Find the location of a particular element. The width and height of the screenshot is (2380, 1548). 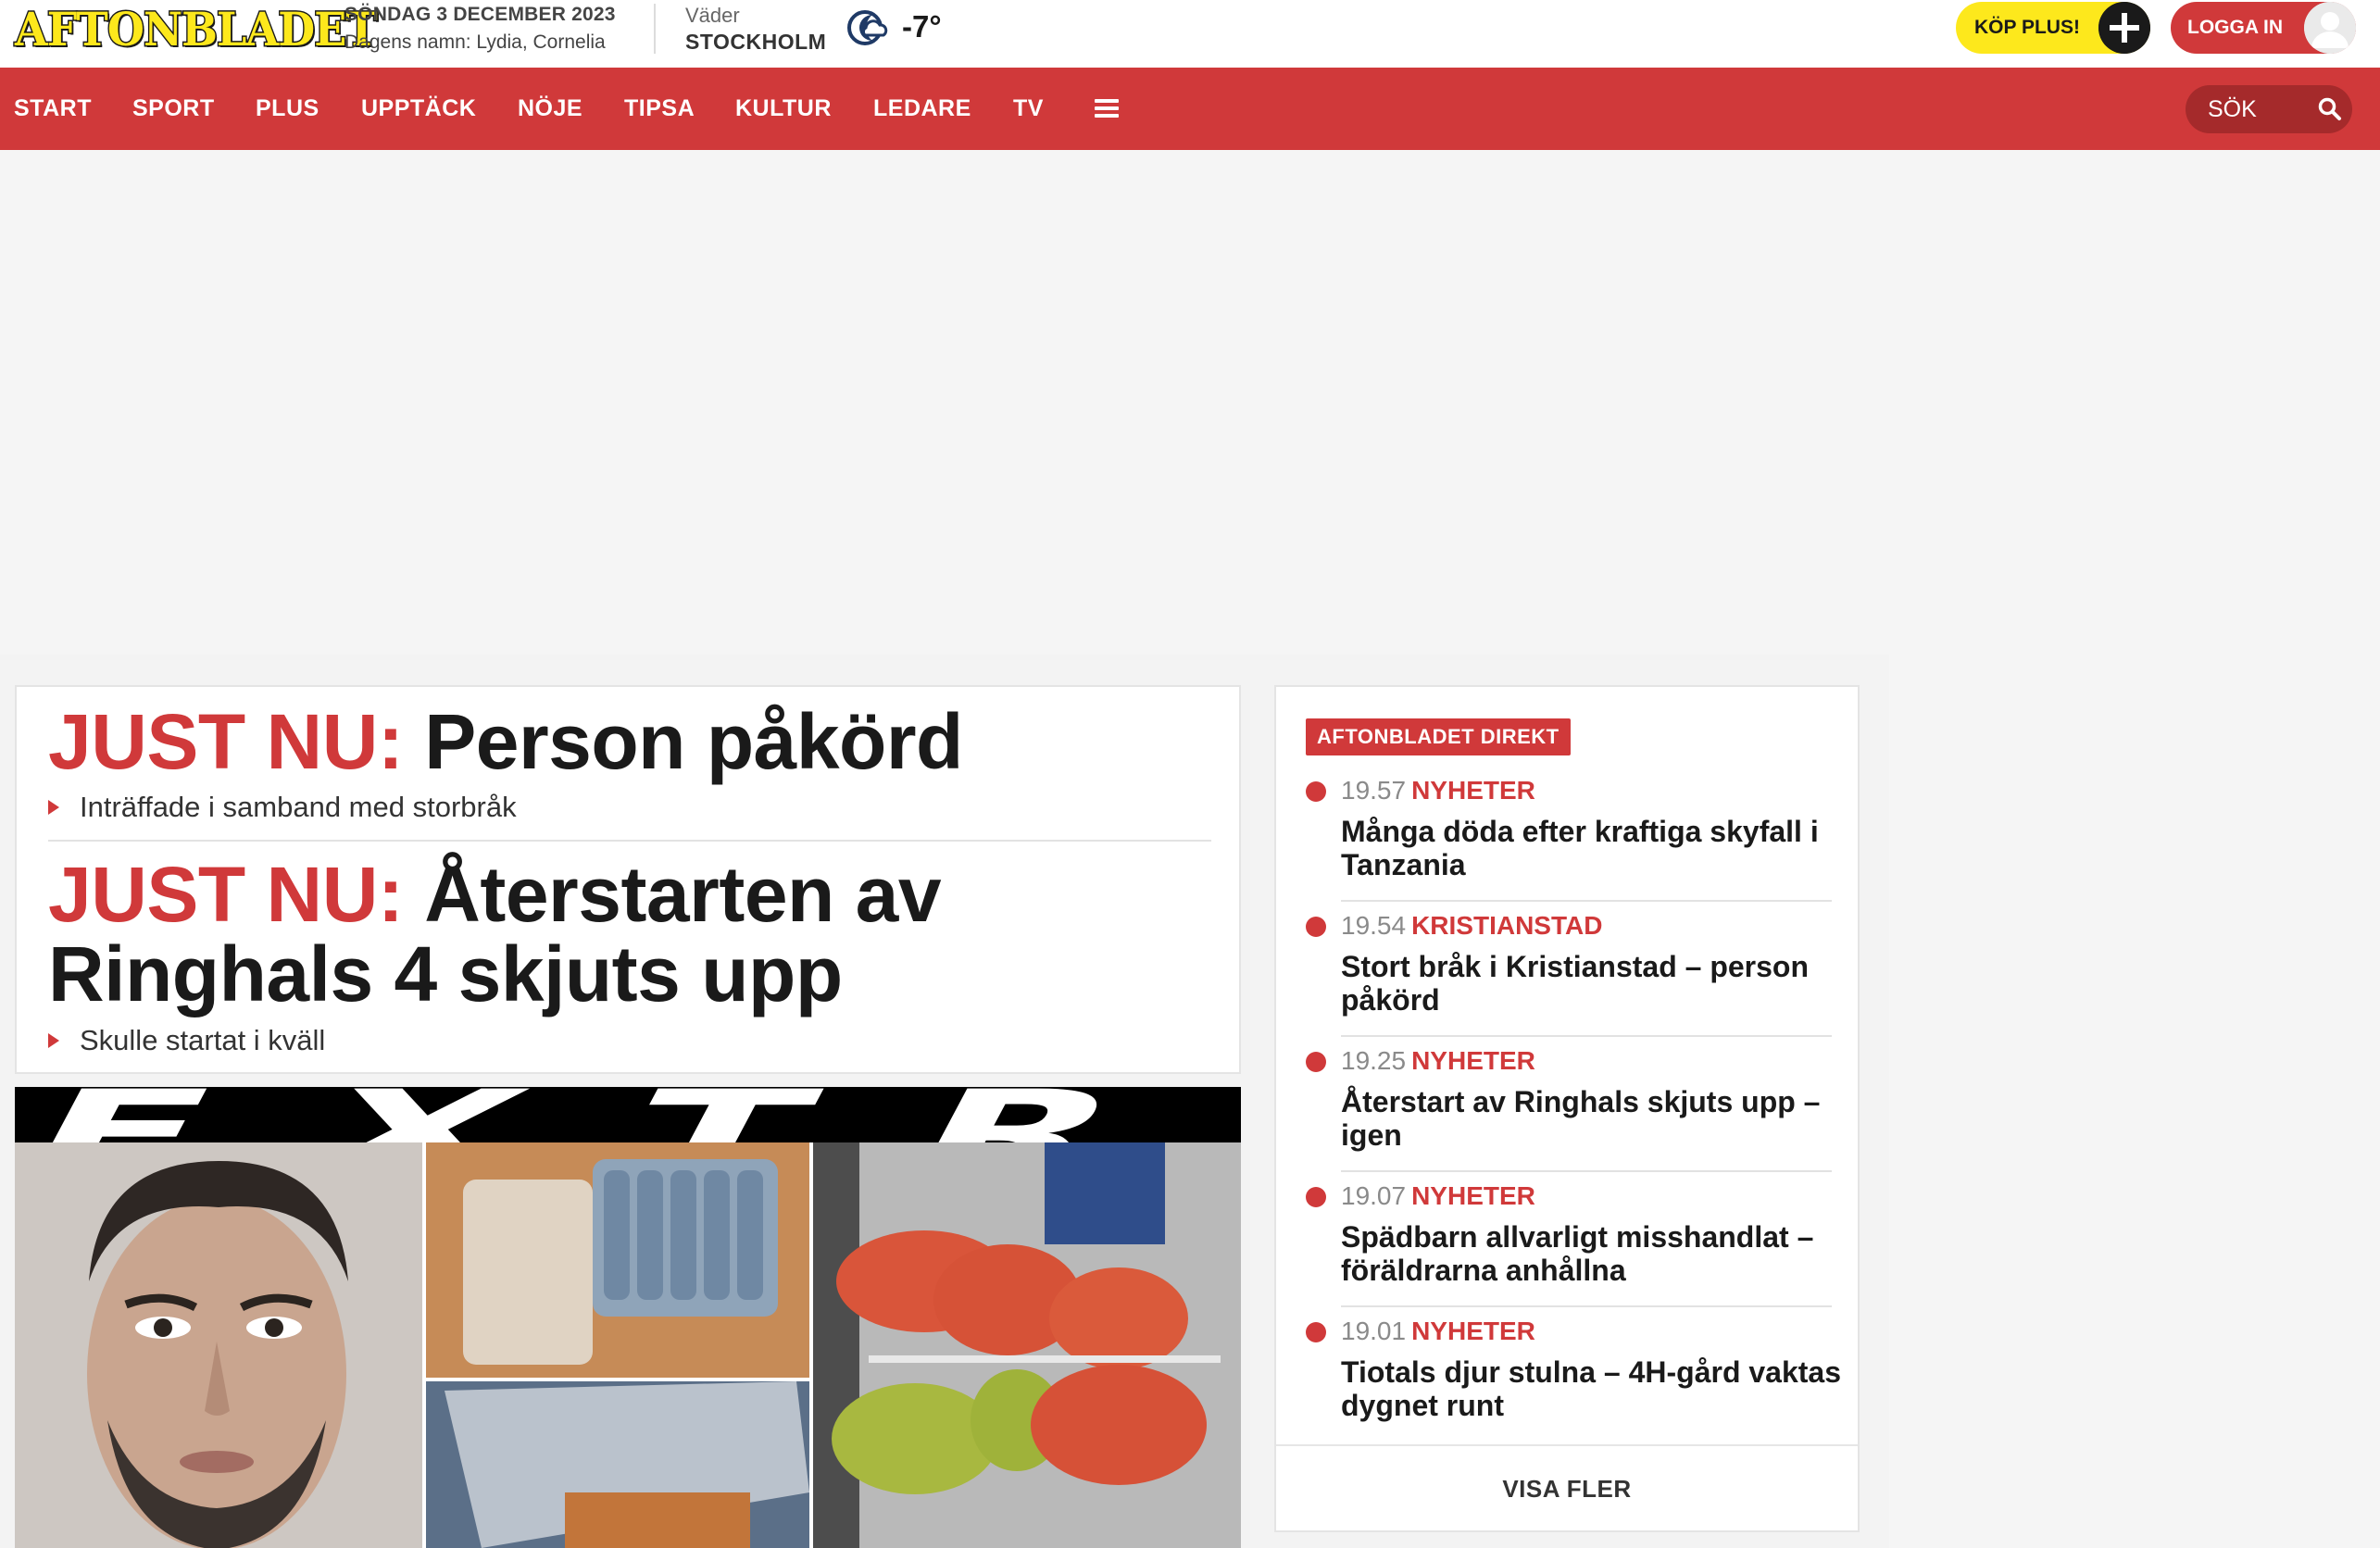

nav-item-start: START is located at coordinates (53, 109).